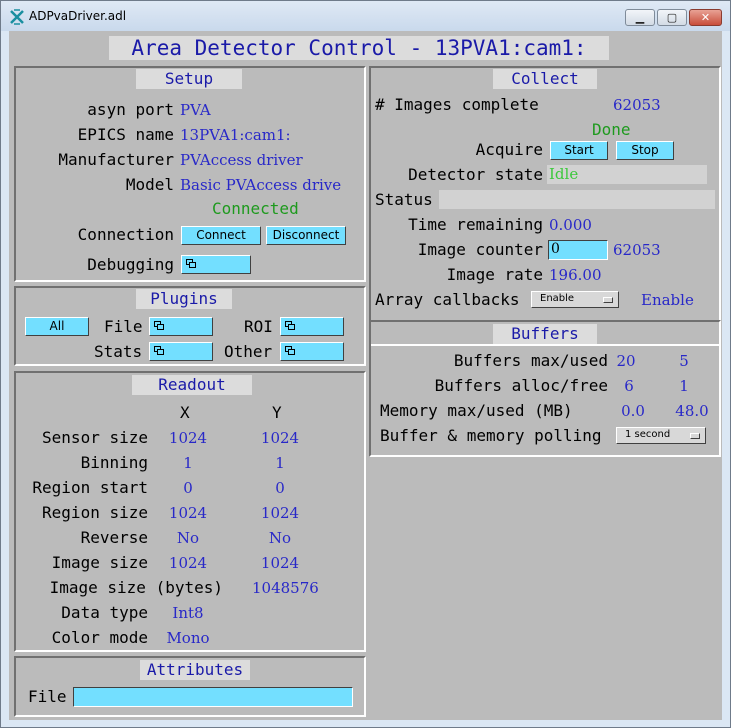 The width and height of the screenshot is (731, 728). I want to click on image-counter-input: 0, so click(578, 250).